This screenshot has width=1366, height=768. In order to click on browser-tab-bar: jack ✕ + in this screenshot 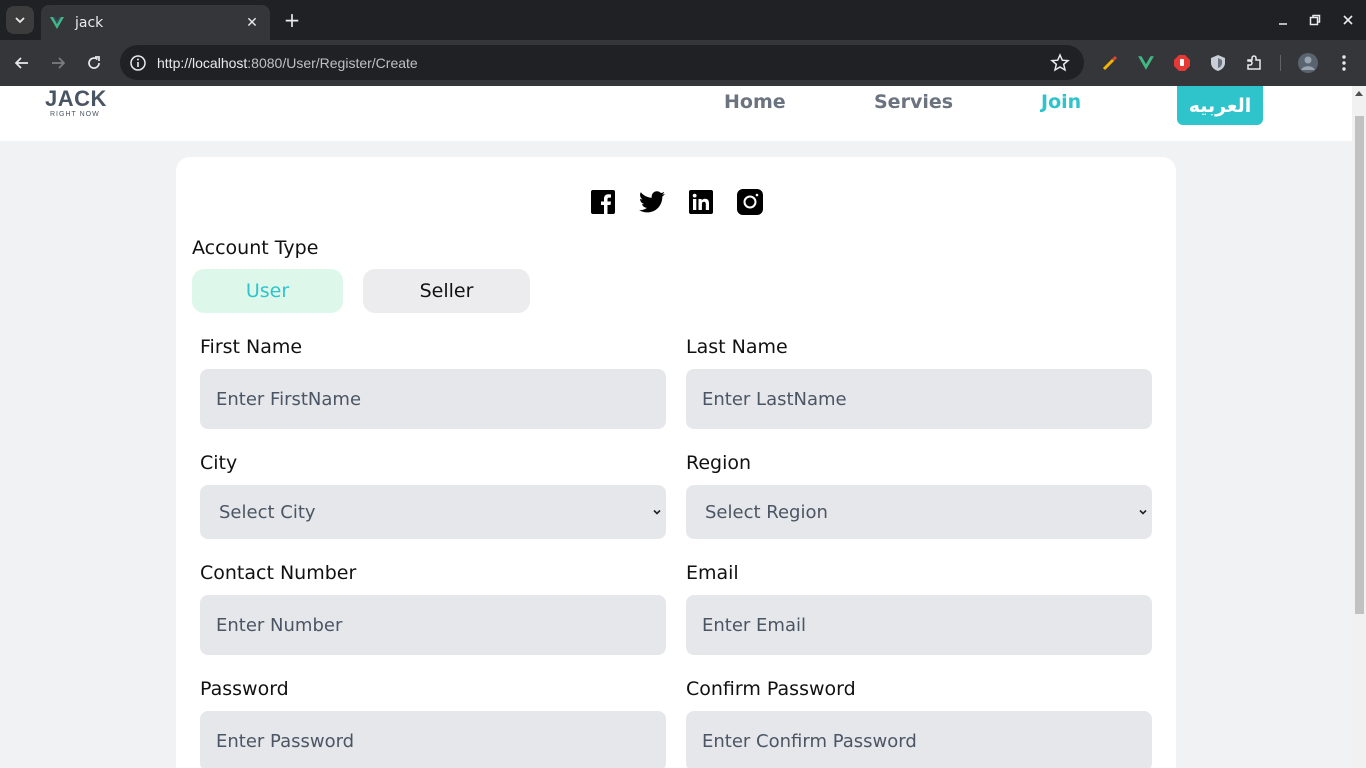, I will do `click(683, 20)`.